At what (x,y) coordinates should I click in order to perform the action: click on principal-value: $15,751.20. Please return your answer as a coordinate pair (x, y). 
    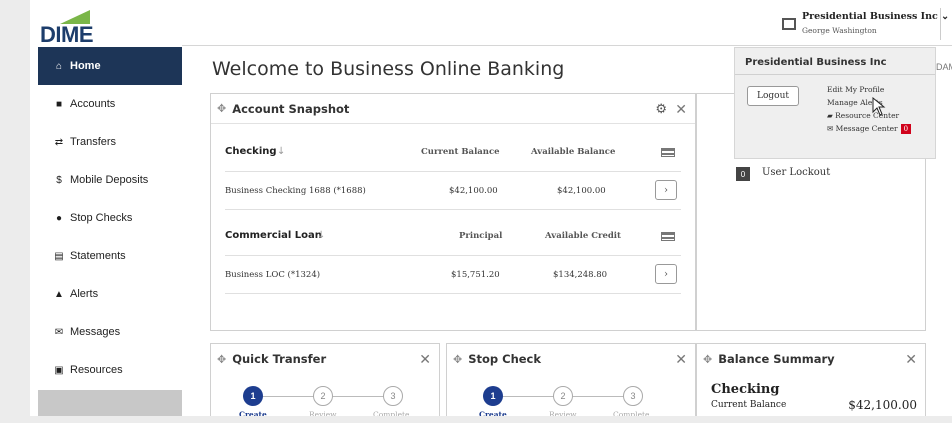
    Looking at the image, I should click on (475, 275).